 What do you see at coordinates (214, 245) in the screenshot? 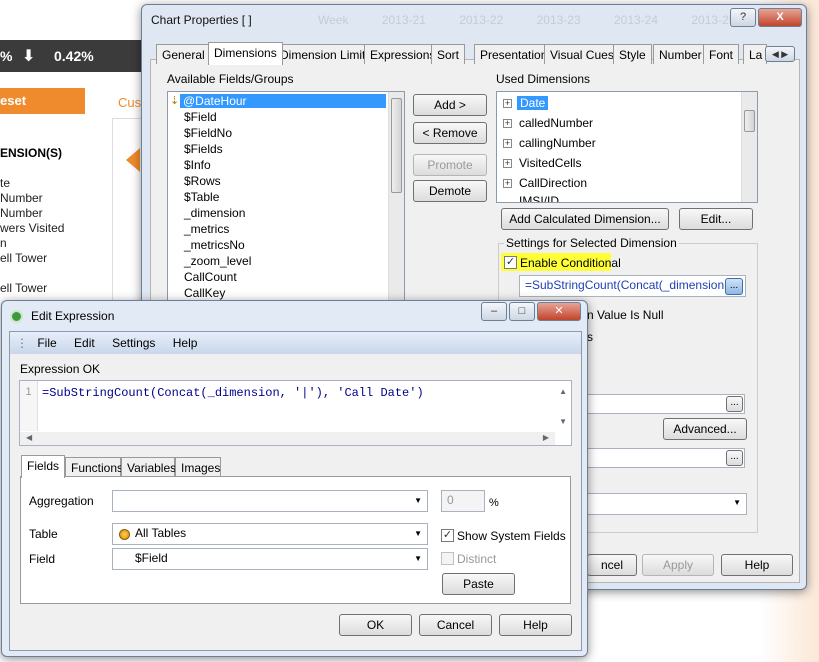
I see `list-item: _metricsNo` at bounding box center [214, 245].